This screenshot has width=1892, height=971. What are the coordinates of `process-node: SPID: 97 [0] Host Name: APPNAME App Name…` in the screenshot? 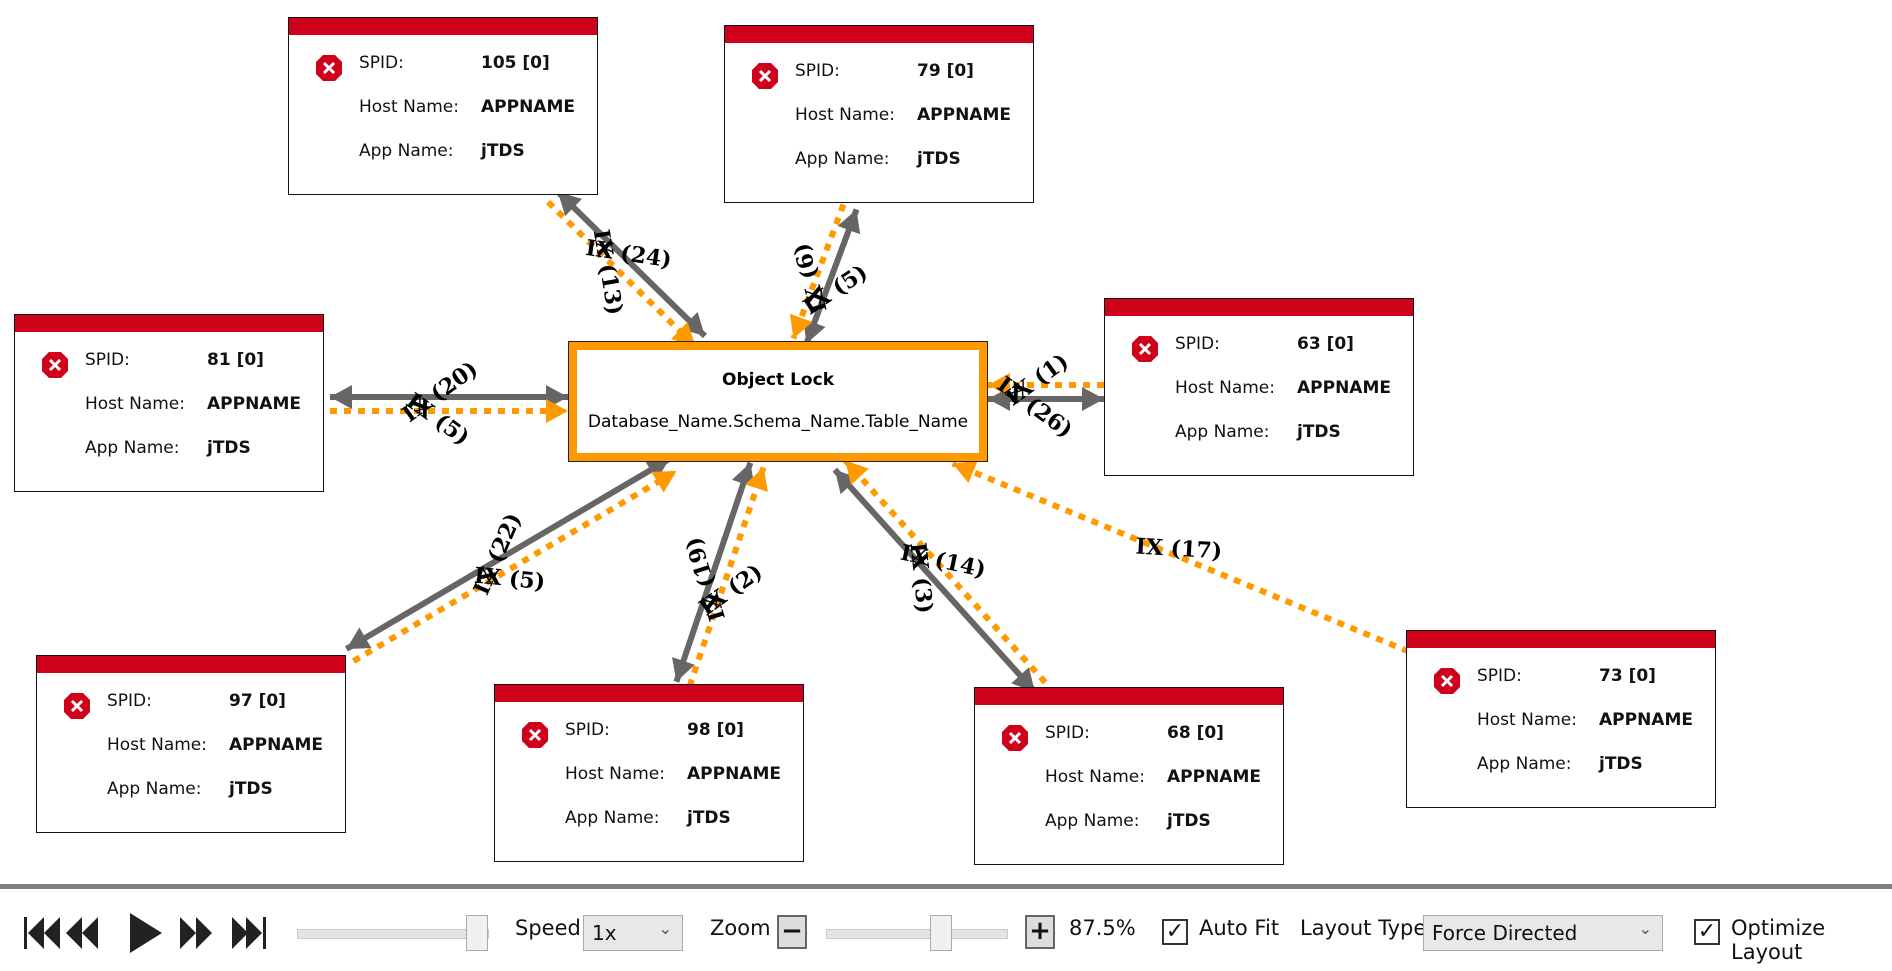 It's located at (191, 744).